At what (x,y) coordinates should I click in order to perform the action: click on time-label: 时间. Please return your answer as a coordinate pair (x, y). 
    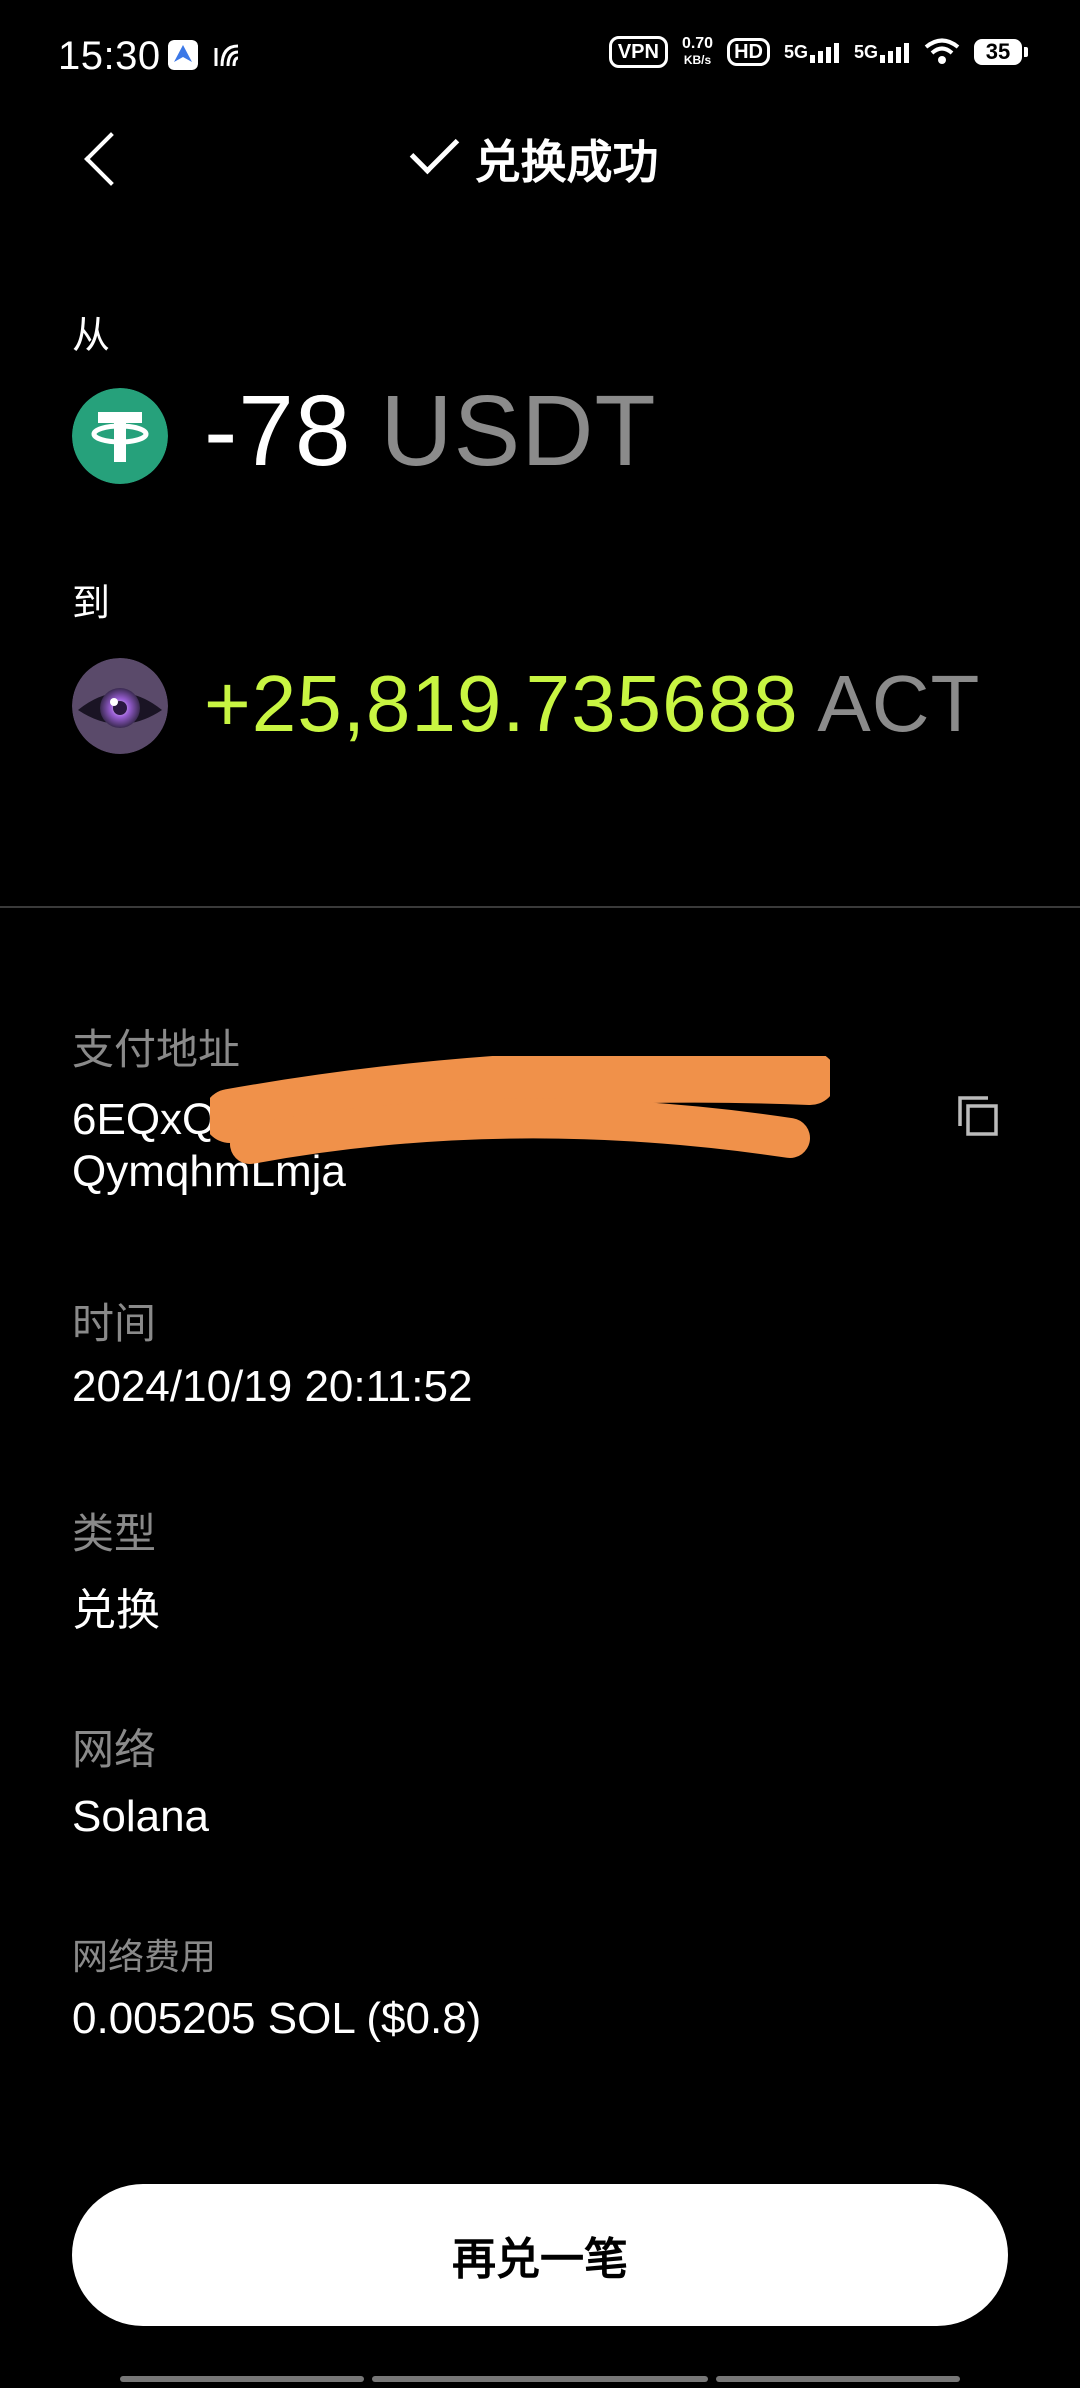
    Looking at the image, I should click on (114, 1323).